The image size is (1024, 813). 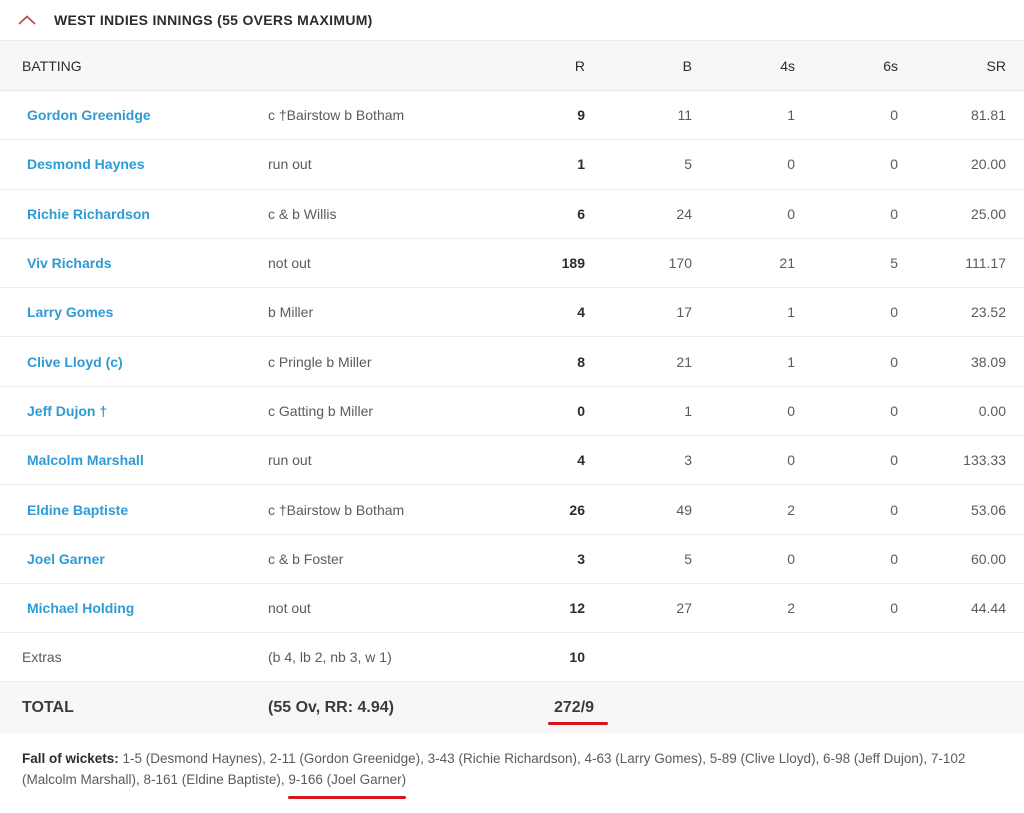 I want to click on extras-label: Extras, so click(x=42, y=657).